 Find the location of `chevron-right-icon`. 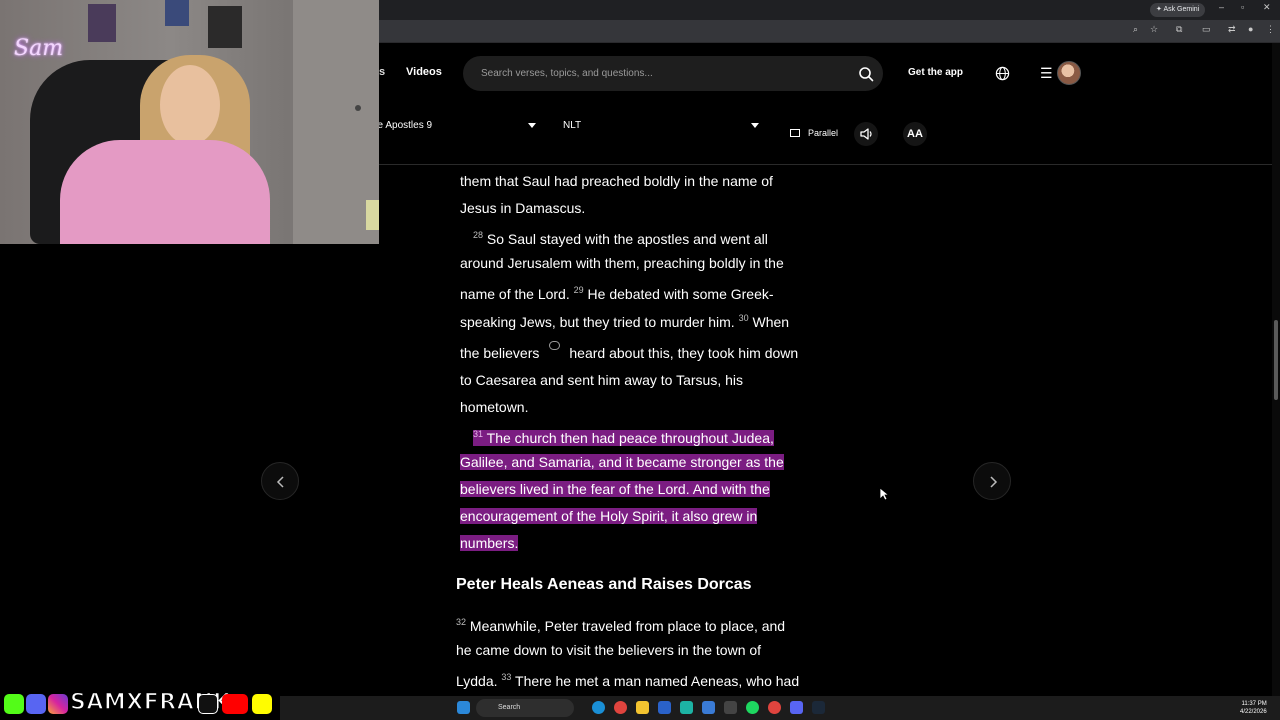

chevron-right-icon is located at coordinates (994, 482).